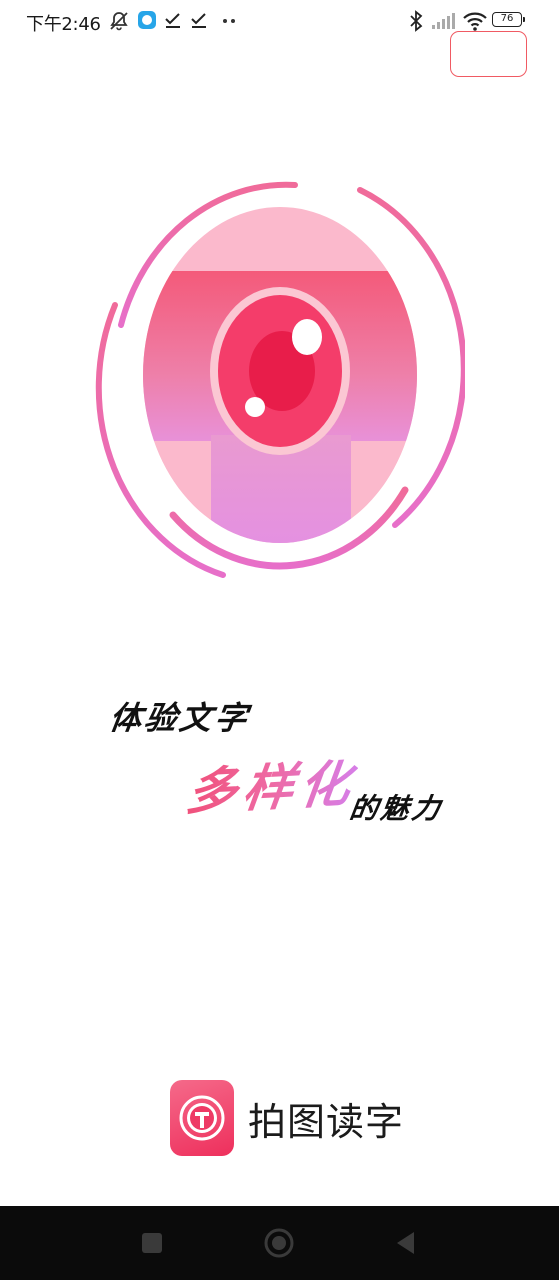 The image size is (559, 1280). I want to click on signal-icon, so click(443, 21).